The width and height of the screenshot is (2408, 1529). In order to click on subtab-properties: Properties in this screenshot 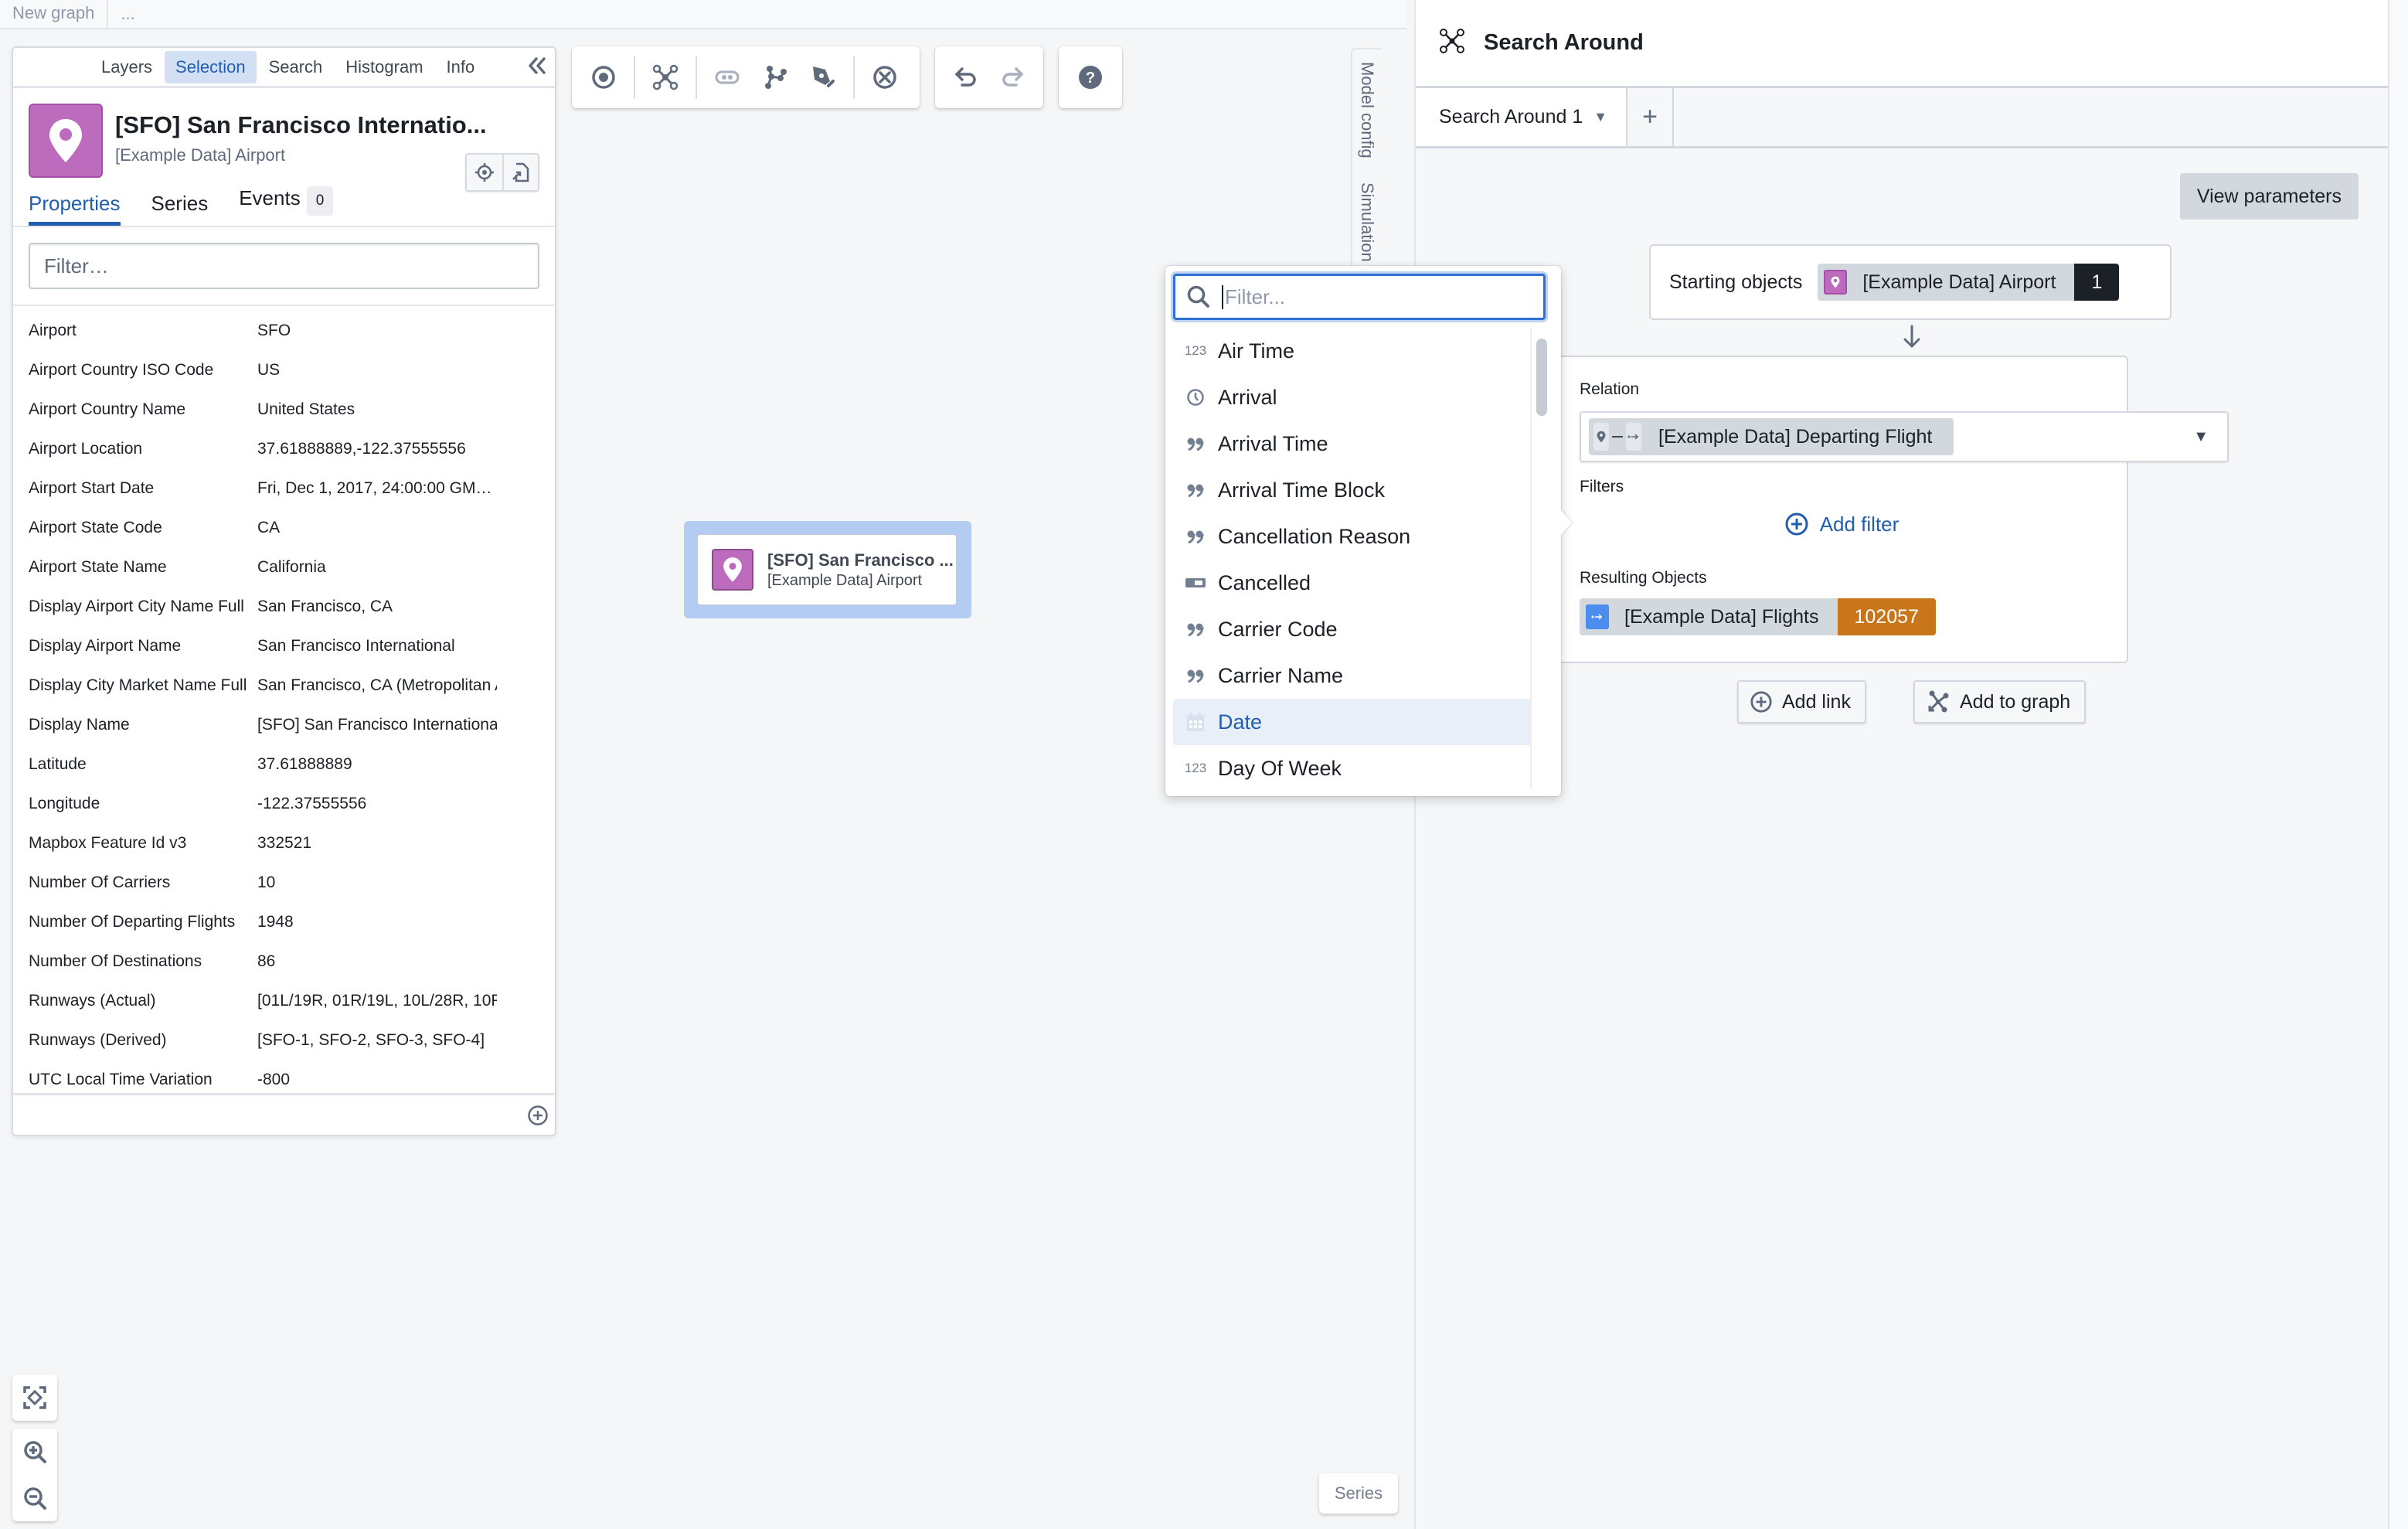, I will do `click(75, 209)`.